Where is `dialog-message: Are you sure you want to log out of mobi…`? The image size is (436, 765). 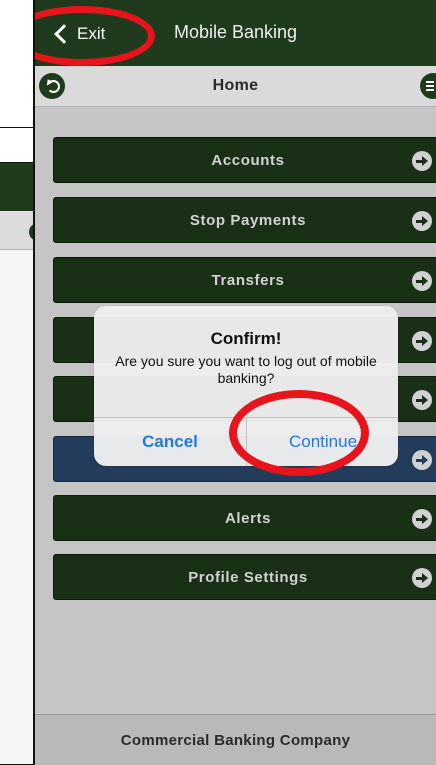
dialog-message: Are you sure you want to log out of mobi… is located at coordinates (246, 369).